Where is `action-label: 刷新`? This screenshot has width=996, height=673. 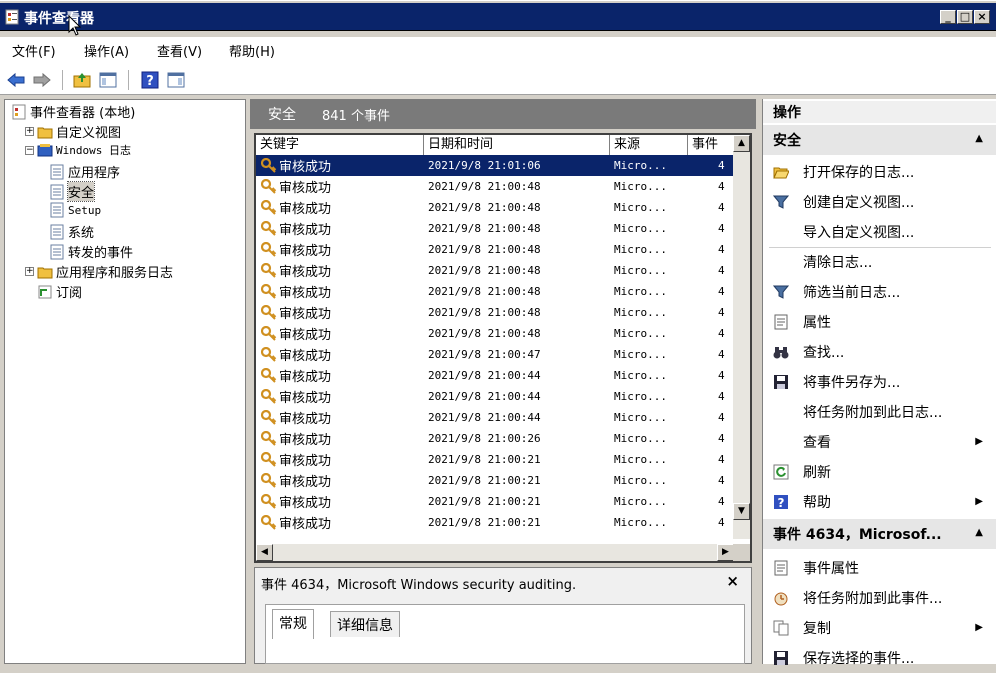
action-label: 刷新 is located at coordinates (817, 473).